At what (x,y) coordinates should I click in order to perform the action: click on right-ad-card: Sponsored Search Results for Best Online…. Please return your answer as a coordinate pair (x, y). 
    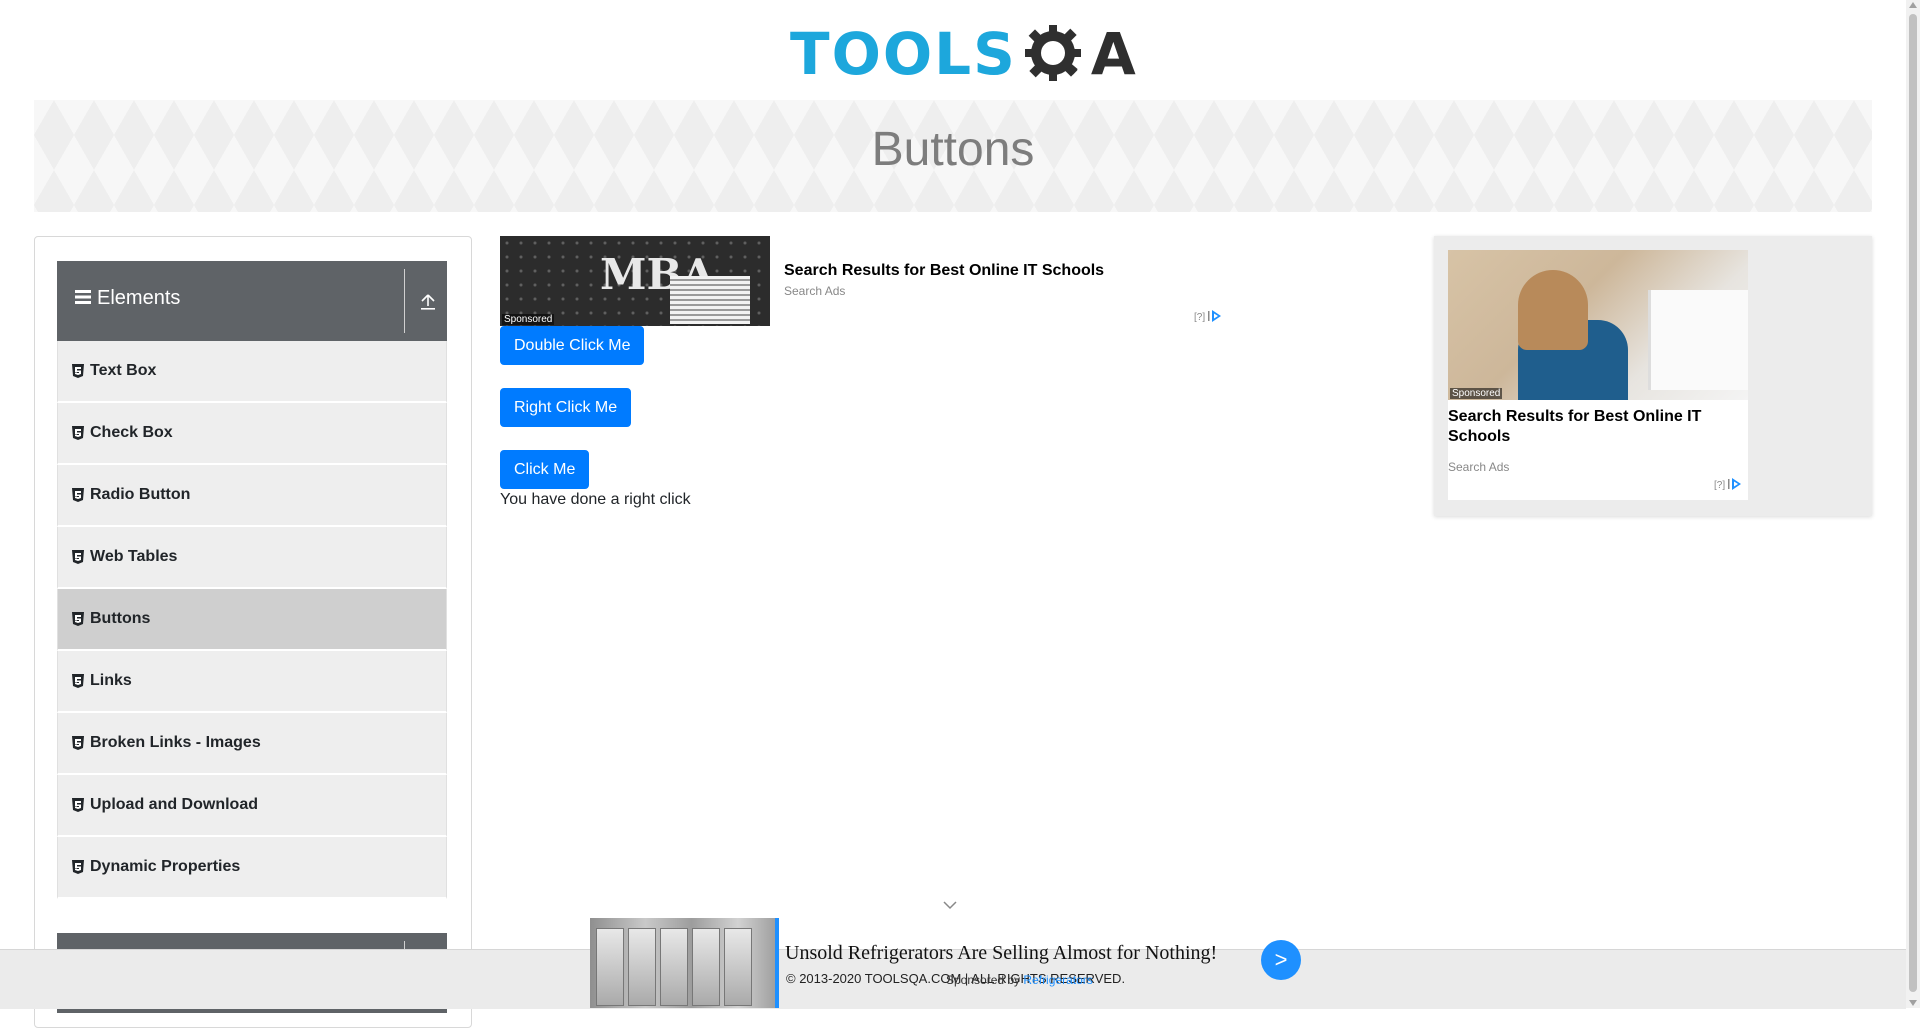
    Looking at the image, I should click on (1598, 375).